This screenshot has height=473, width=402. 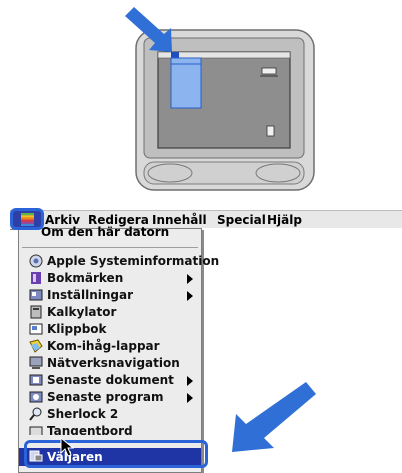 What do you see at coordinates (35, 414) in the screenshot?
I see `sherlock-icon` at bounding box center [35, 414].